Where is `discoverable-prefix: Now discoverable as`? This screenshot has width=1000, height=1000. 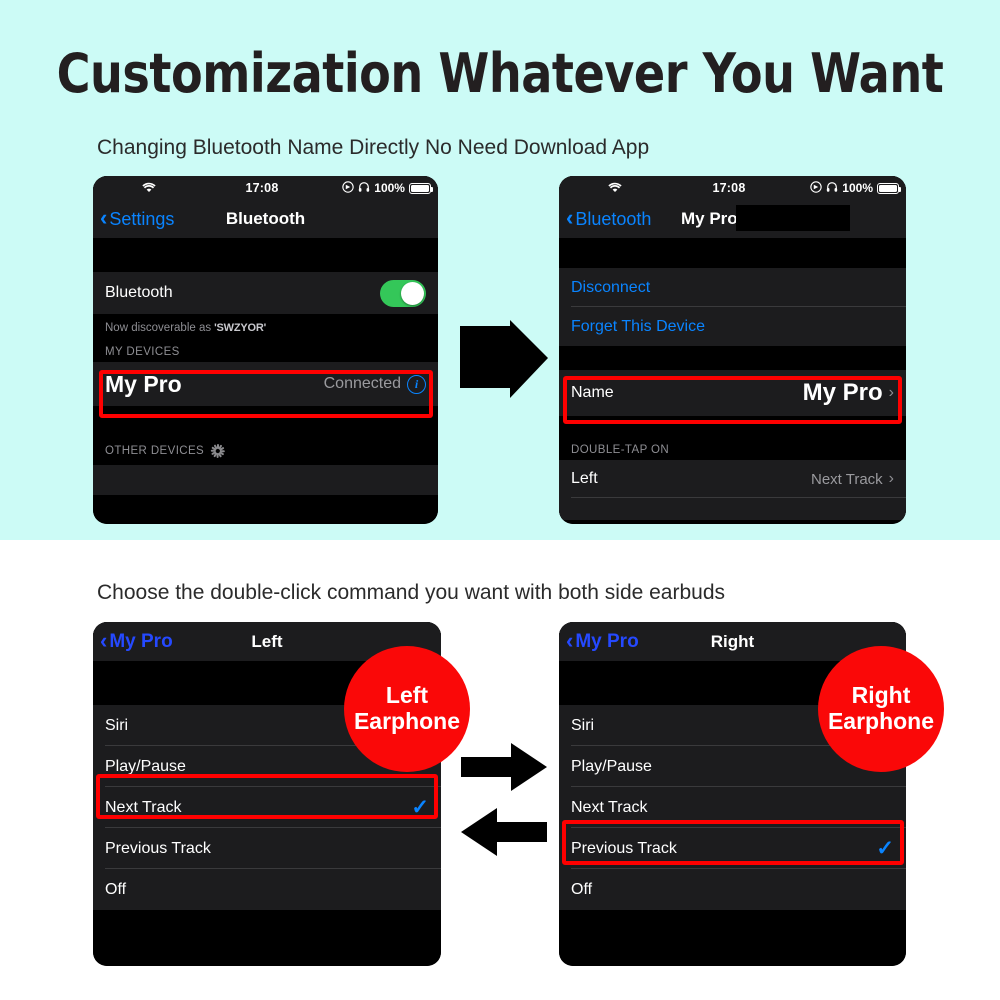
discoverable-prefix: Now discoverable as is located at coordinates (158, 327).